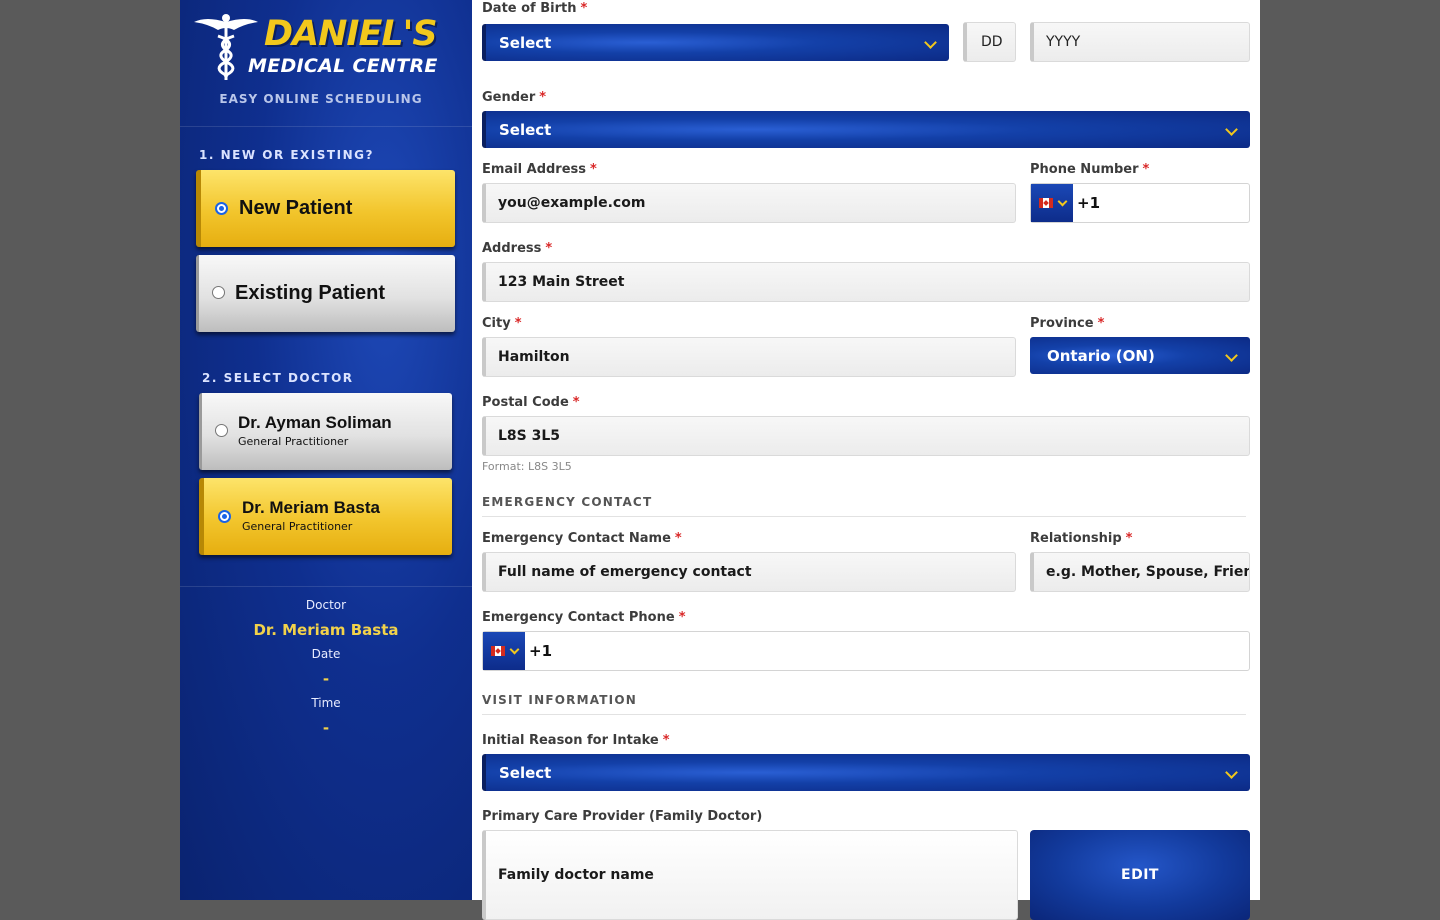  Describe the element at coordinates (866, 651) in the screenshot. I see `emergency-phone-input: +1` at that location.